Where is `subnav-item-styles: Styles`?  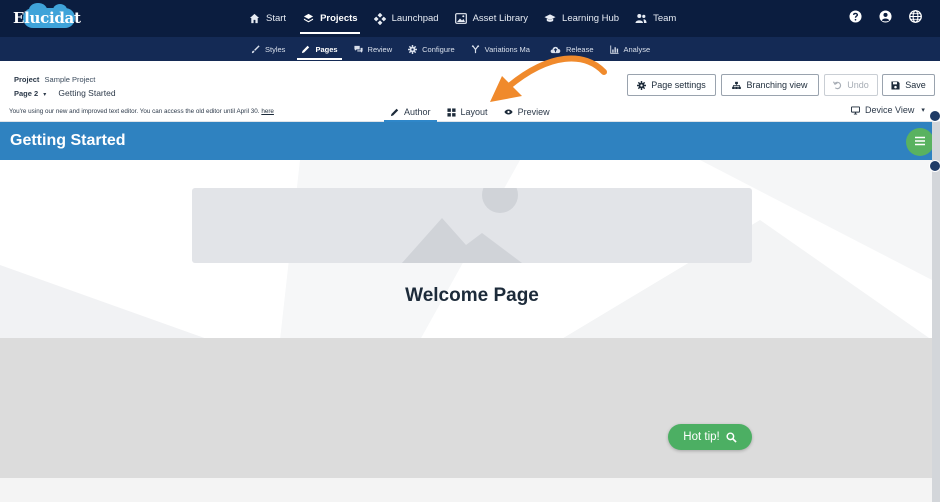
subnav-item-styles: Styles is located at coordinates (268, 49).